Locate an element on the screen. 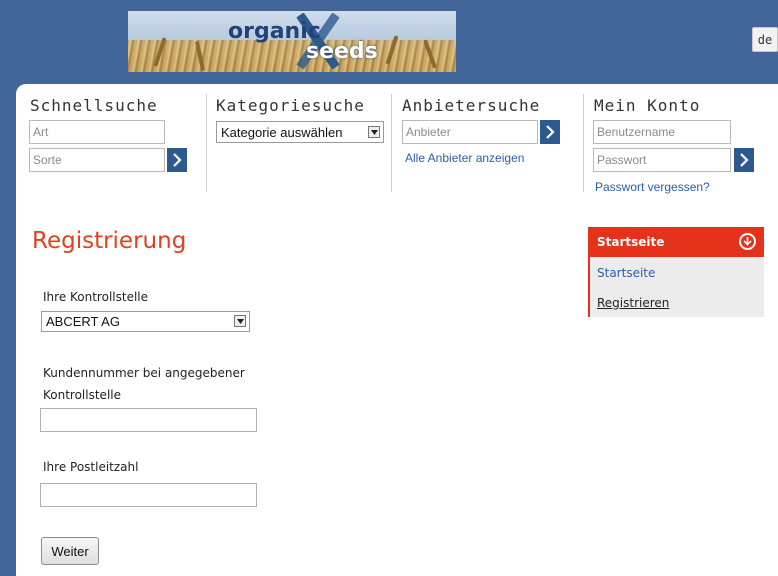 Image resolution: width=778 pixels, height=576 pixels. sidebar-item-startseite: Startseite is located at coordinates (626, 273).